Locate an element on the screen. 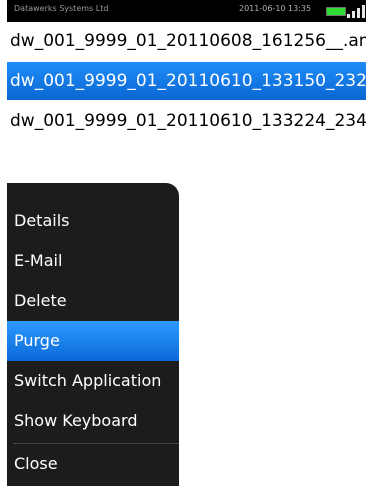  menu-item-email: E-Mail is located at coordinates (93, 261).